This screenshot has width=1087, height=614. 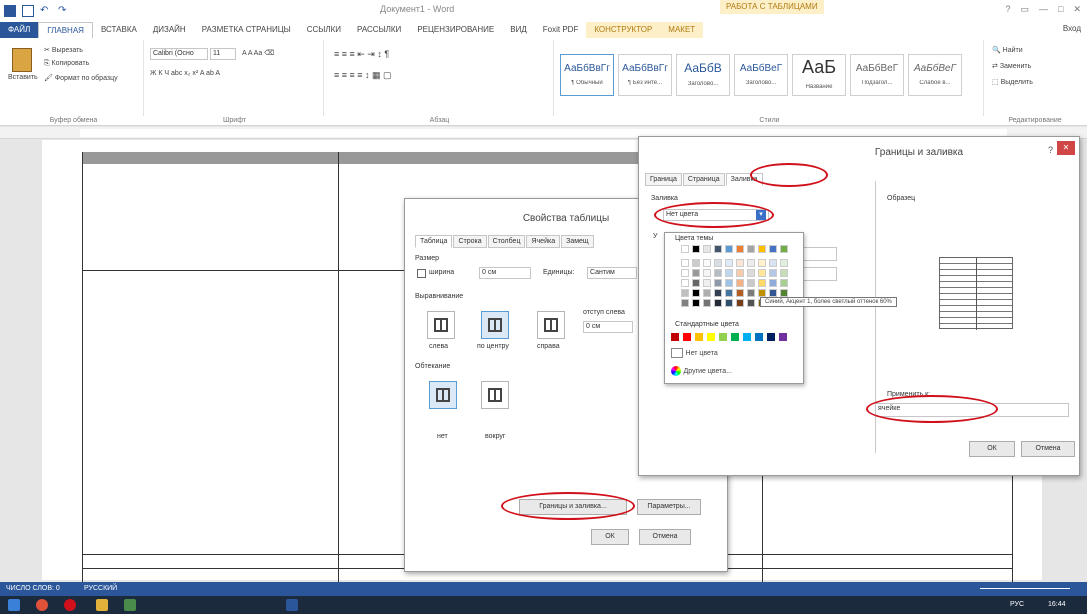 I want to click on explorer-icon, so click(x=102, y=605).